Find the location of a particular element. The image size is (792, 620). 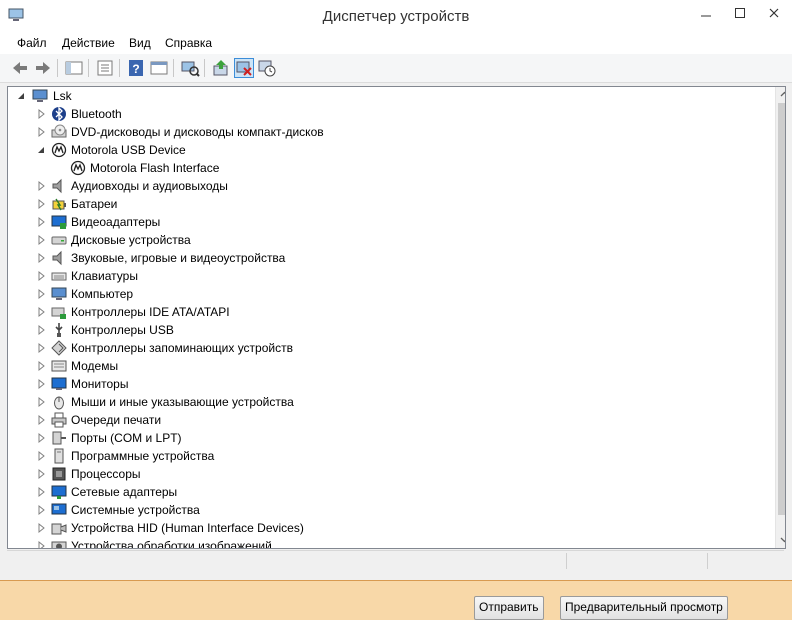

tree-category: Устройства HID (Human Interface Devices) is located at coordinates (388, 528).